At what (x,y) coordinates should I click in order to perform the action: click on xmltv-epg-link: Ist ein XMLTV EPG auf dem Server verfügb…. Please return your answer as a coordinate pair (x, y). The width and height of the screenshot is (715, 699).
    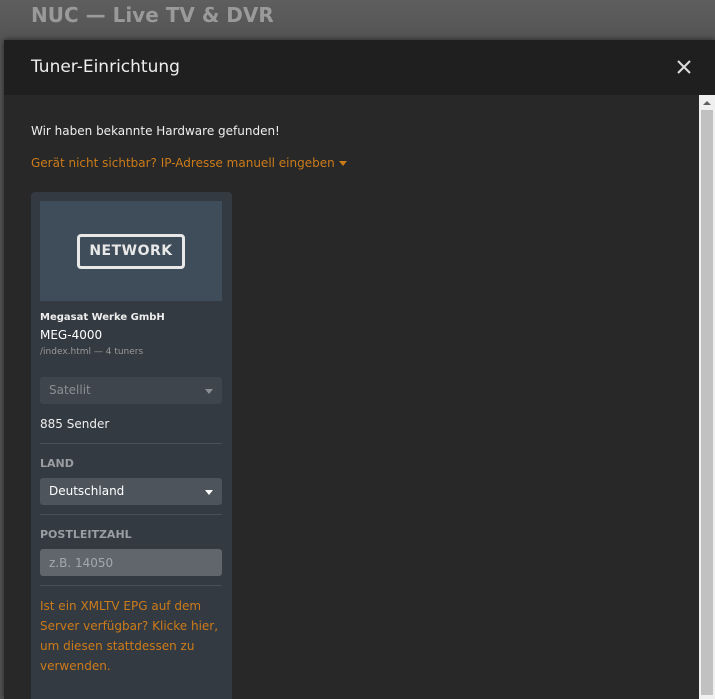
    Looking at the image, I should click on (135, 636).